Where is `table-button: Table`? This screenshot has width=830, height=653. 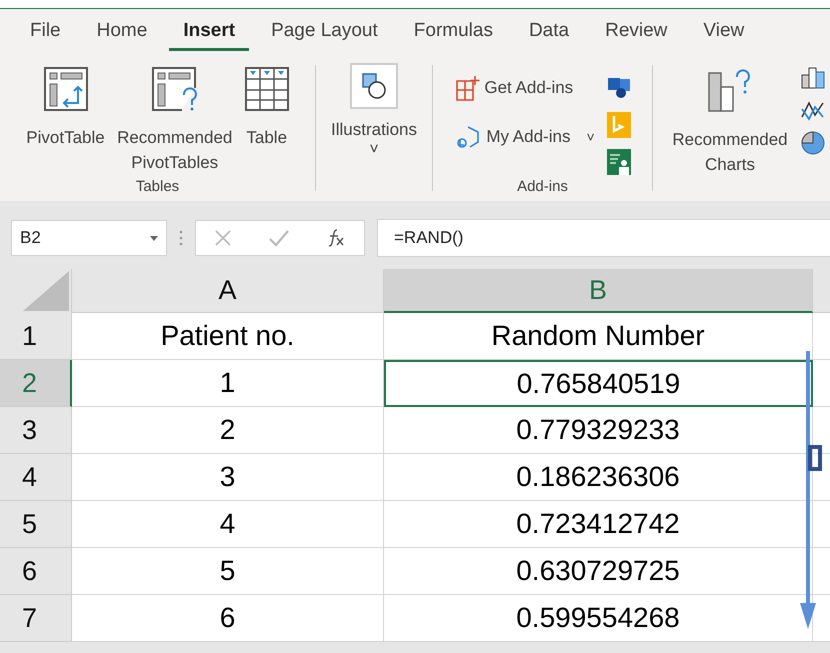 table-button: Table is located at coordinates (267, 106).